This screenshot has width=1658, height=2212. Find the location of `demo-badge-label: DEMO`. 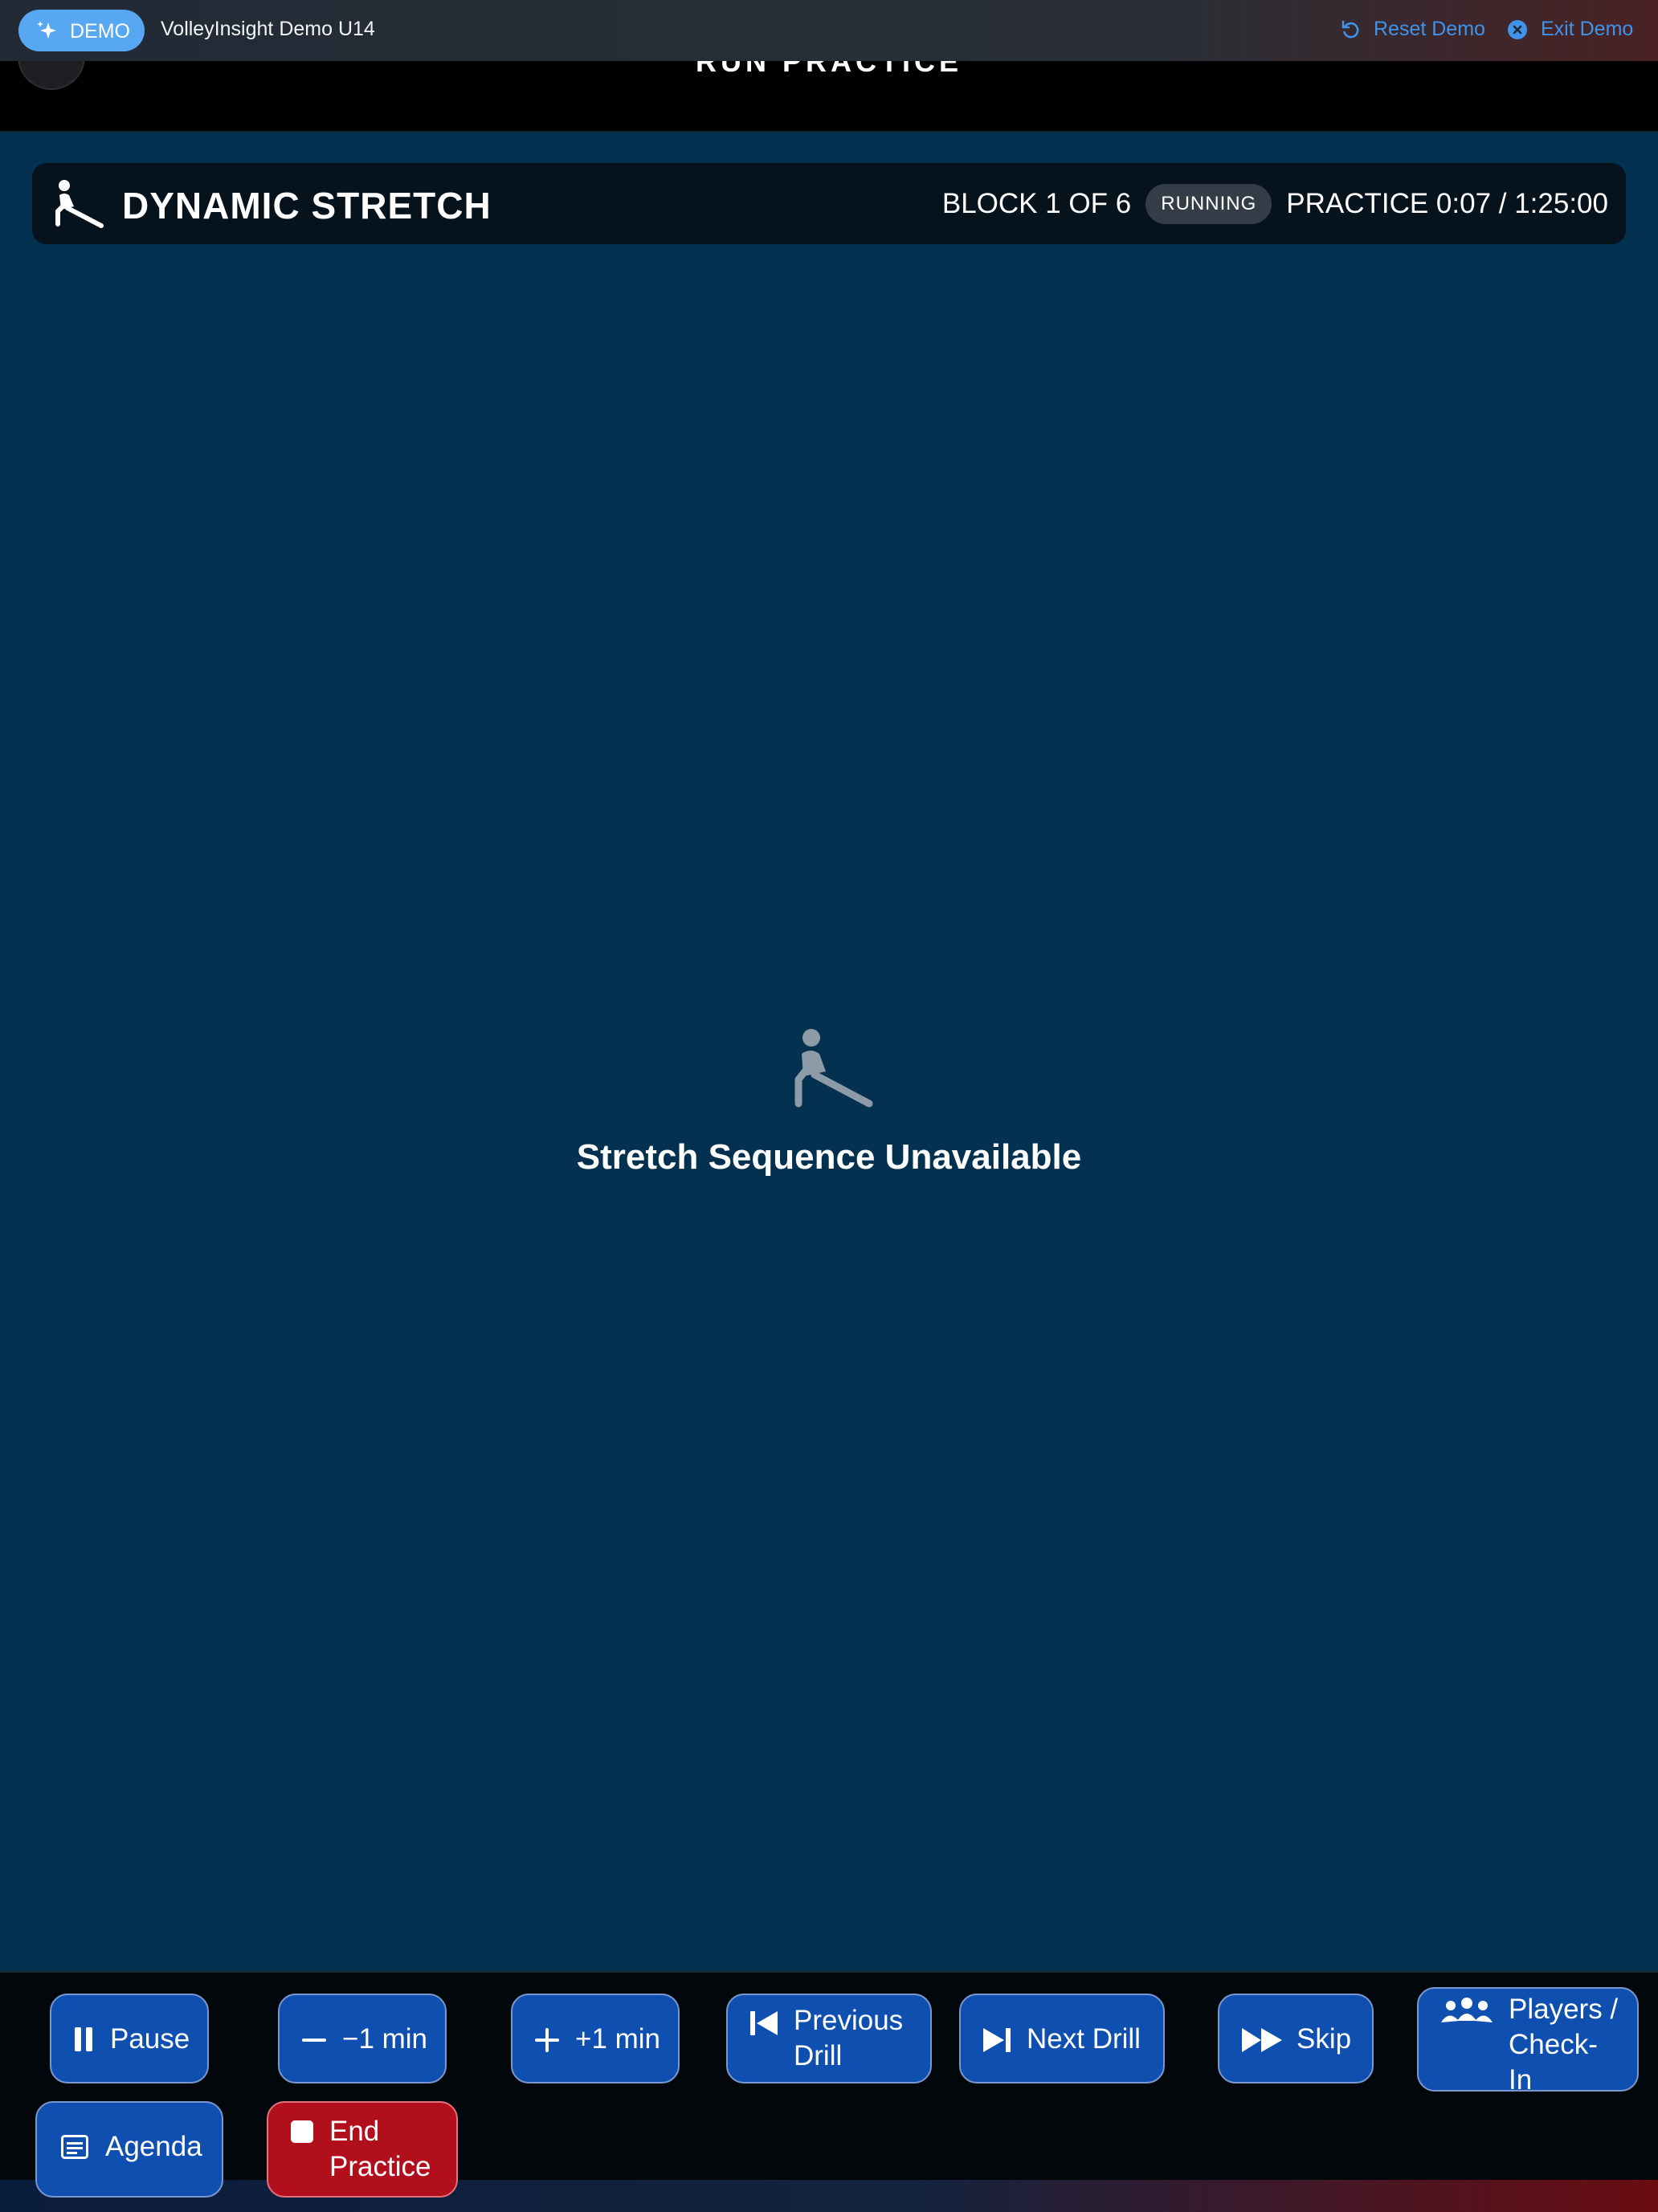

demo-badge-label: DEMO is located at coordinates (100, 31).